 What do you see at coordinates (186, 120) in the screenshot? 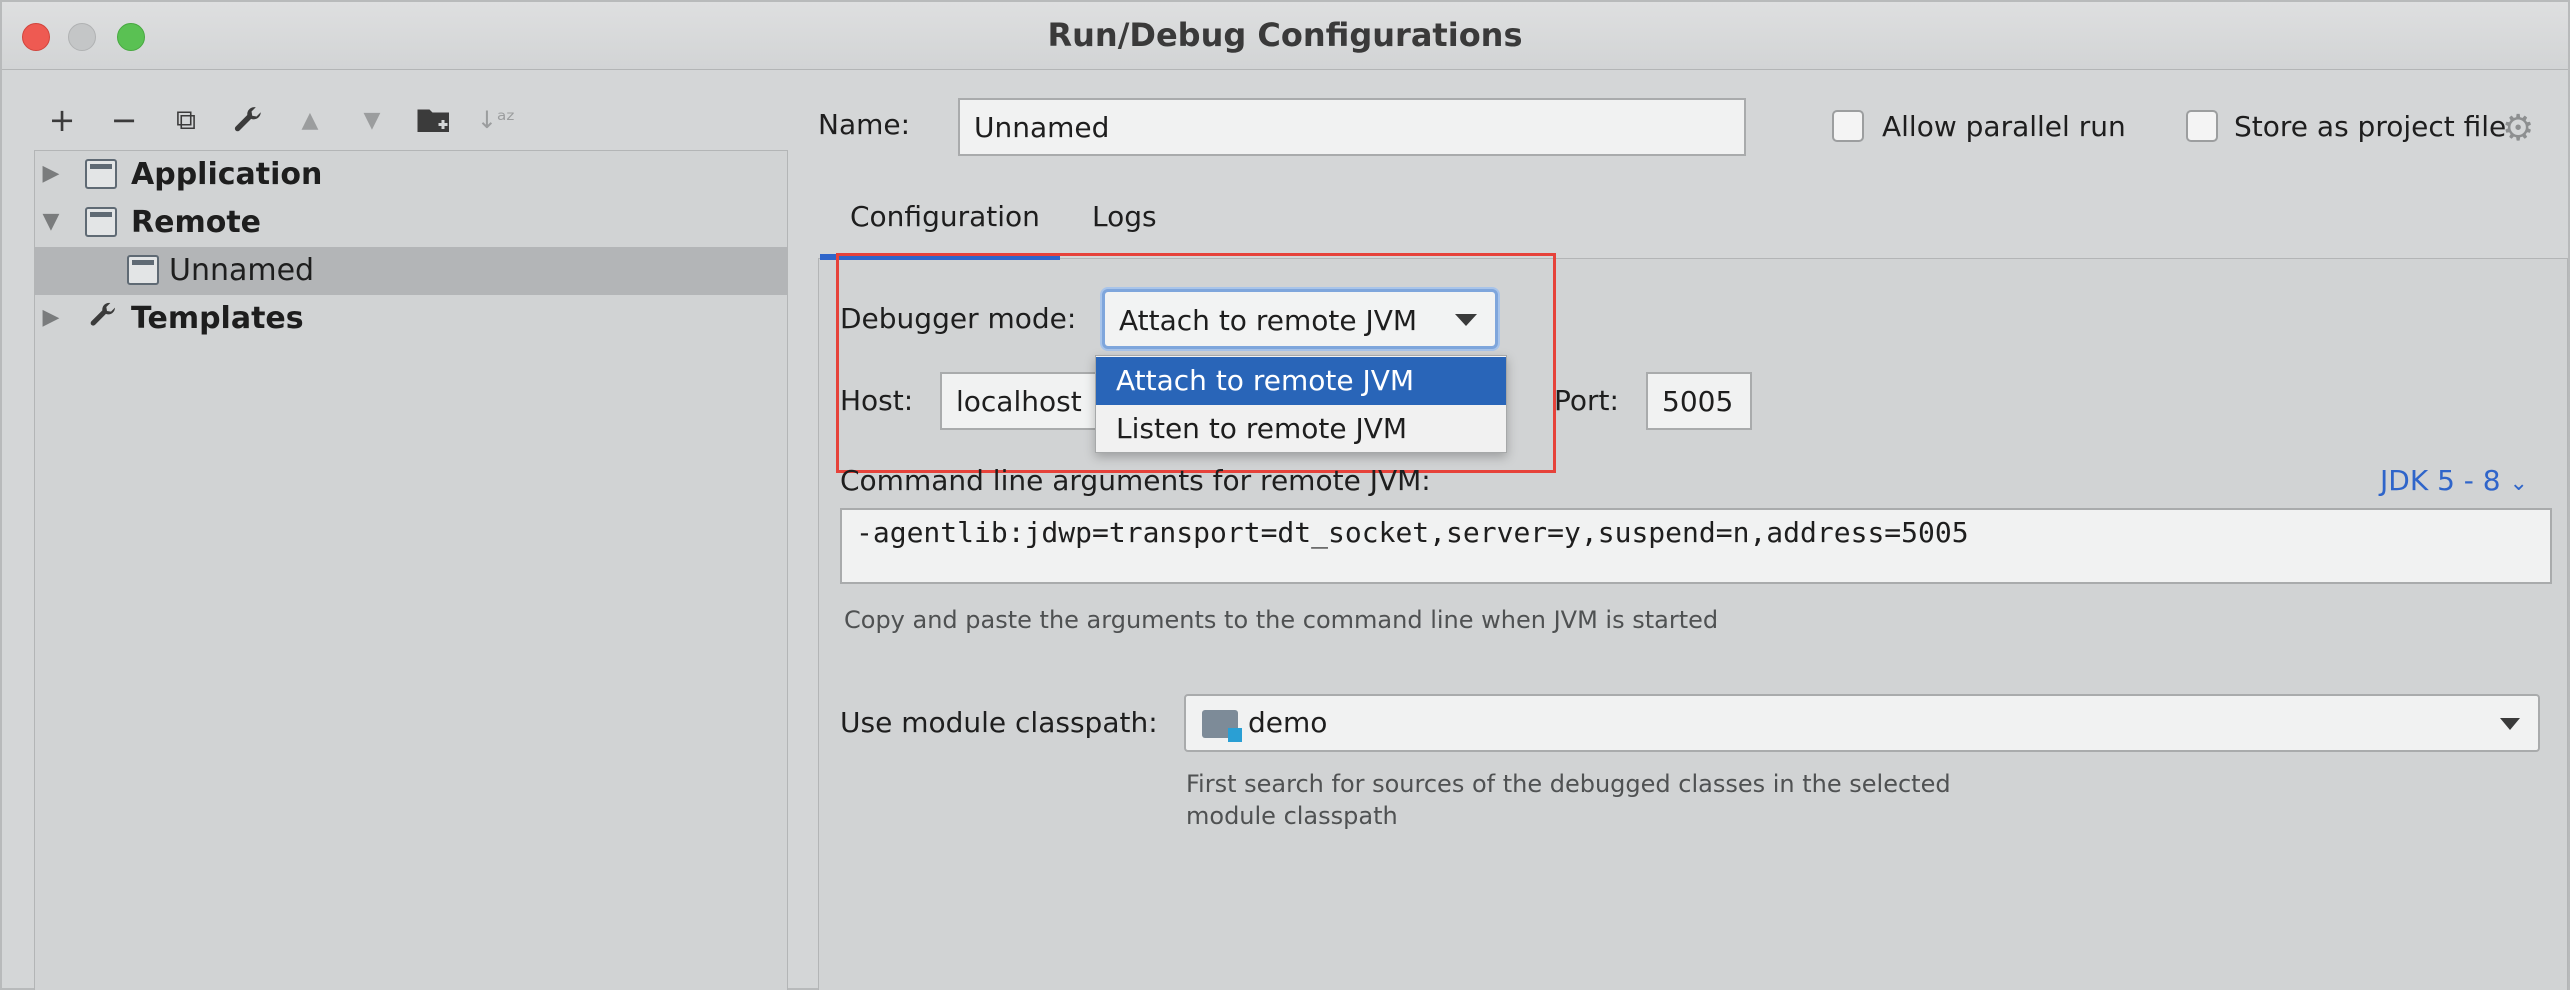
I see `copy-icon: ⧉` at bounding box center [186, 120].